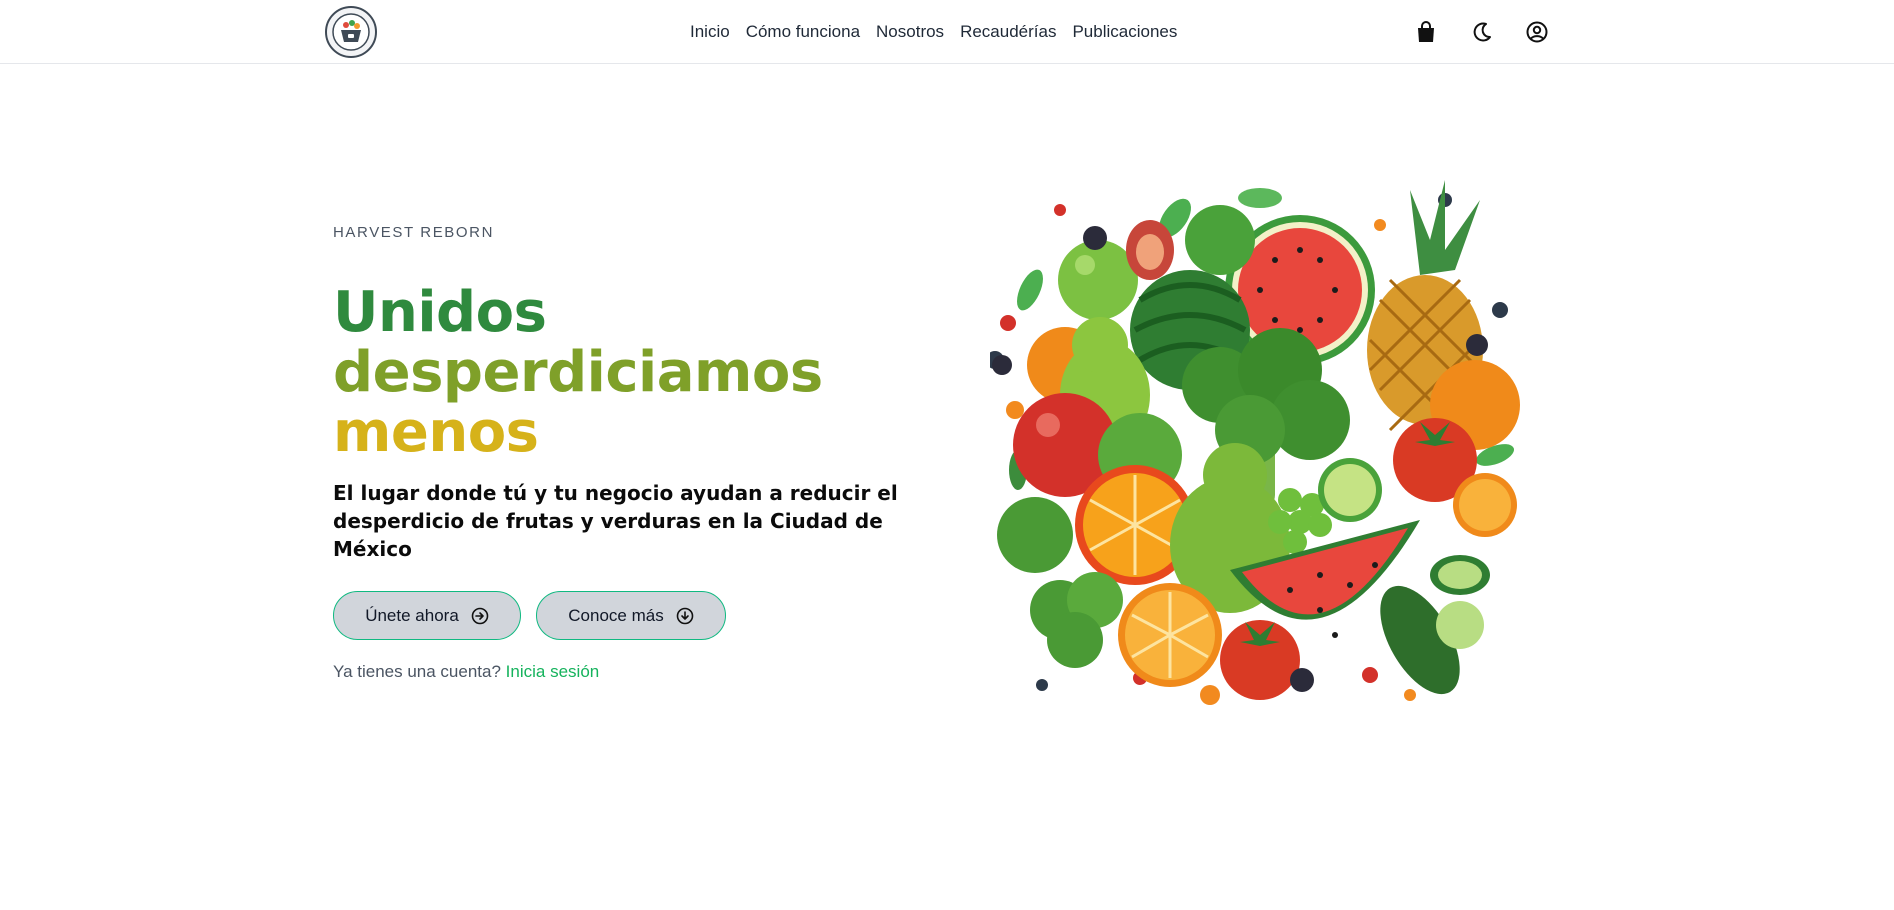  I want to click on brand-logo, so click(351, 32).